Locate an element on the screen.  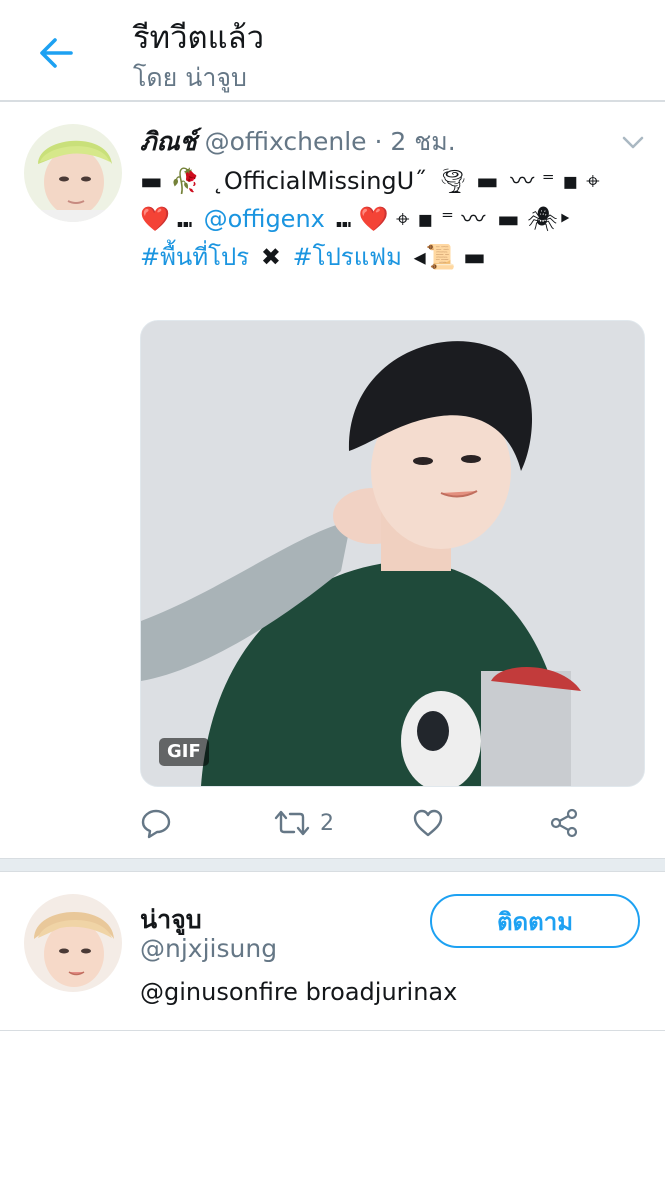
retweet-count: 2 is located at coordinates (327, 823).